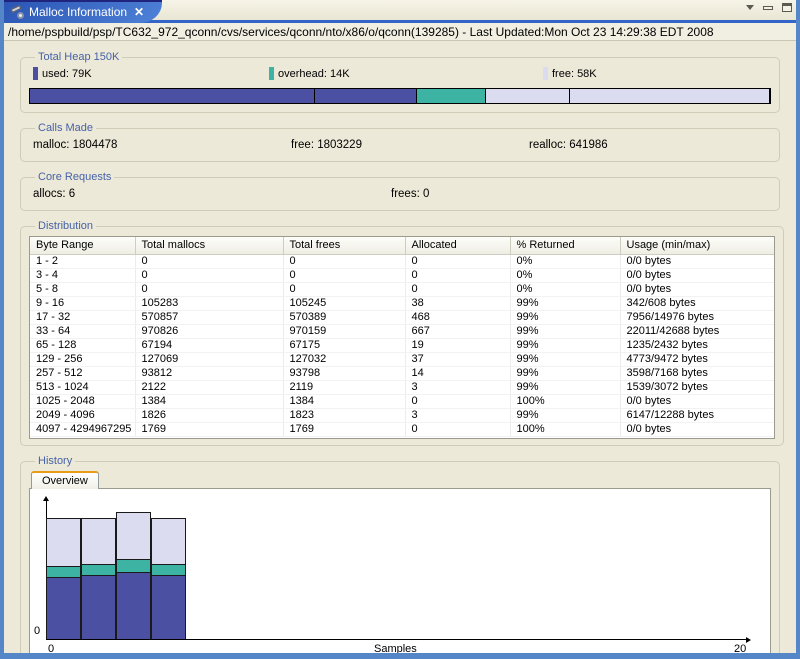 Image resolution: width=800 pixels, height=659 pixels. I want to click on table-cell: 2122, so click(209, 387).